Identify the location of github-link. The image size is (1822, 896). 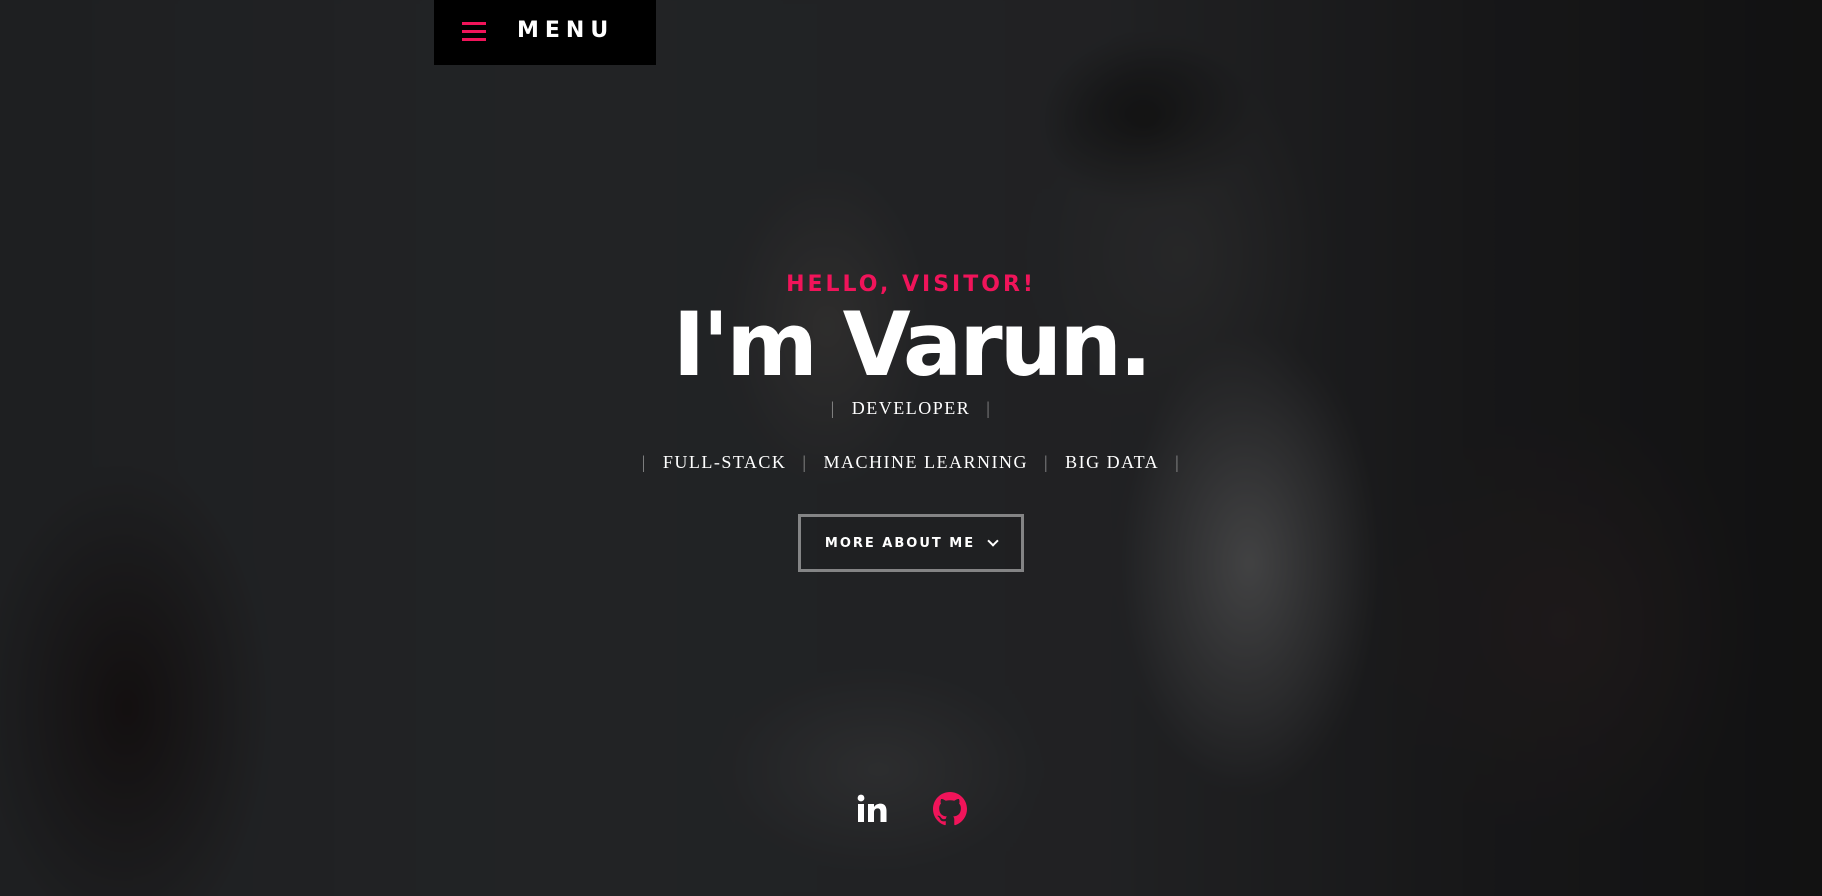
(950, 809).